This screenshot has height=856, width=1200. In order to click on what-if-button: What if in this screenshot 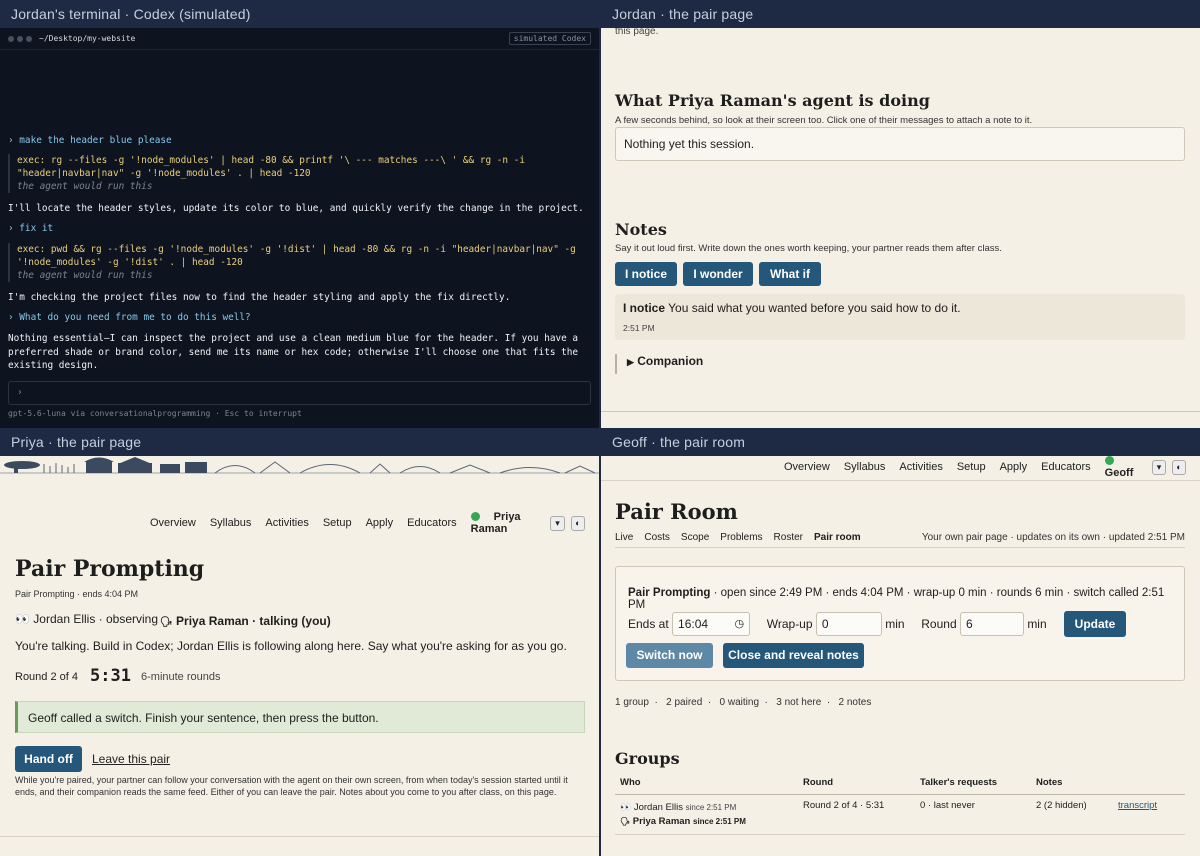, I will do `click(790, 274)`.